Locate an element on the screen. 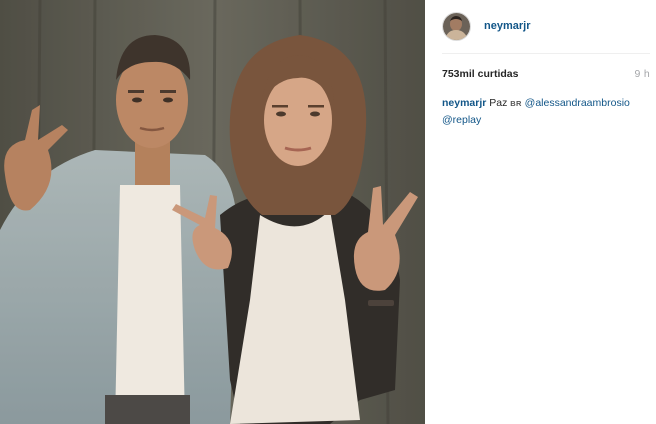 This screenshot has height=424, width=656. likes-count: 753mil curtidas is located at coordinates (480, 74).